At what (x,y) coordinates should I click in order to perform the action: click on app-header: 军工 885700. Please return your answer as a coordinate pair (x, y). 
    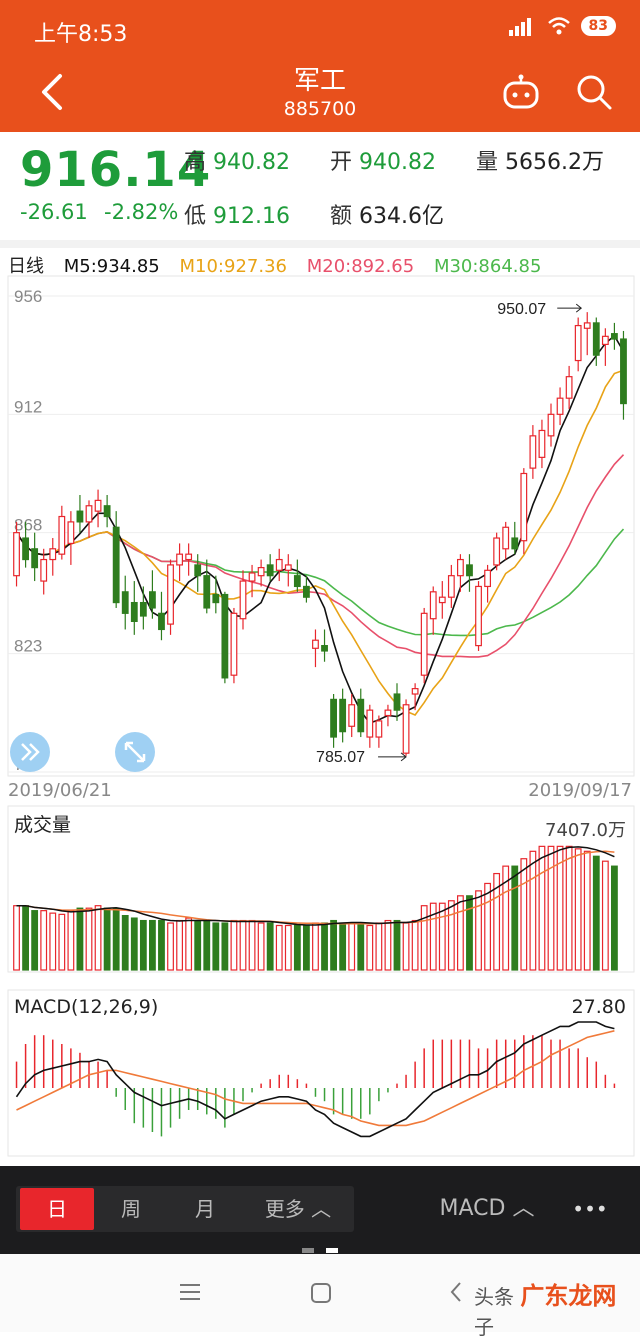
    Looking at the image, I should click on (320, 94).